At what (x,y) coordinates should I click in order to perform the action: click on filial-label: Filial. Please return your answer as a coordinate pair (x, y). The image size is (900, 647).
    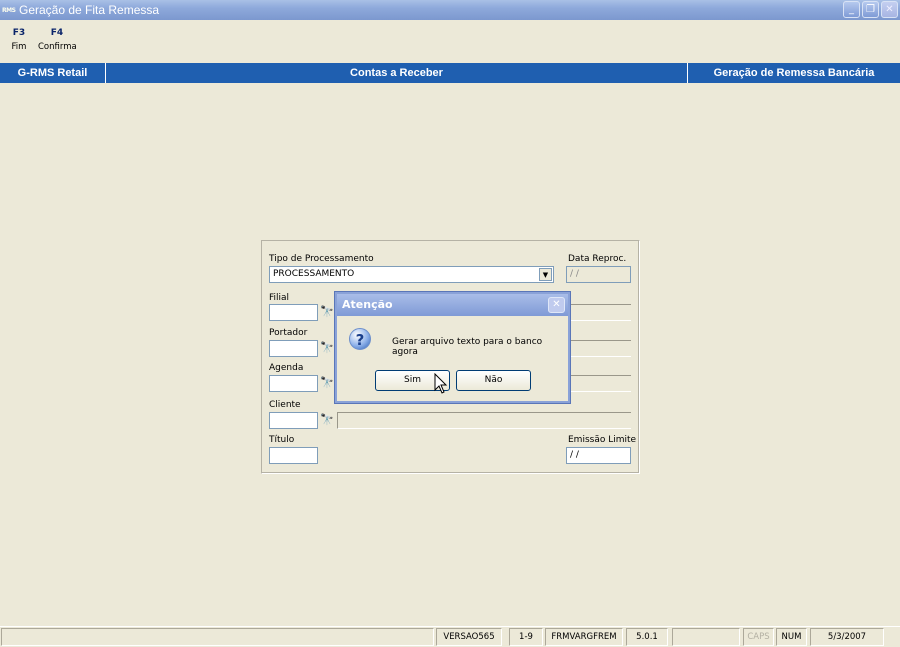
    Looking at the image, I should click on (279, 298).